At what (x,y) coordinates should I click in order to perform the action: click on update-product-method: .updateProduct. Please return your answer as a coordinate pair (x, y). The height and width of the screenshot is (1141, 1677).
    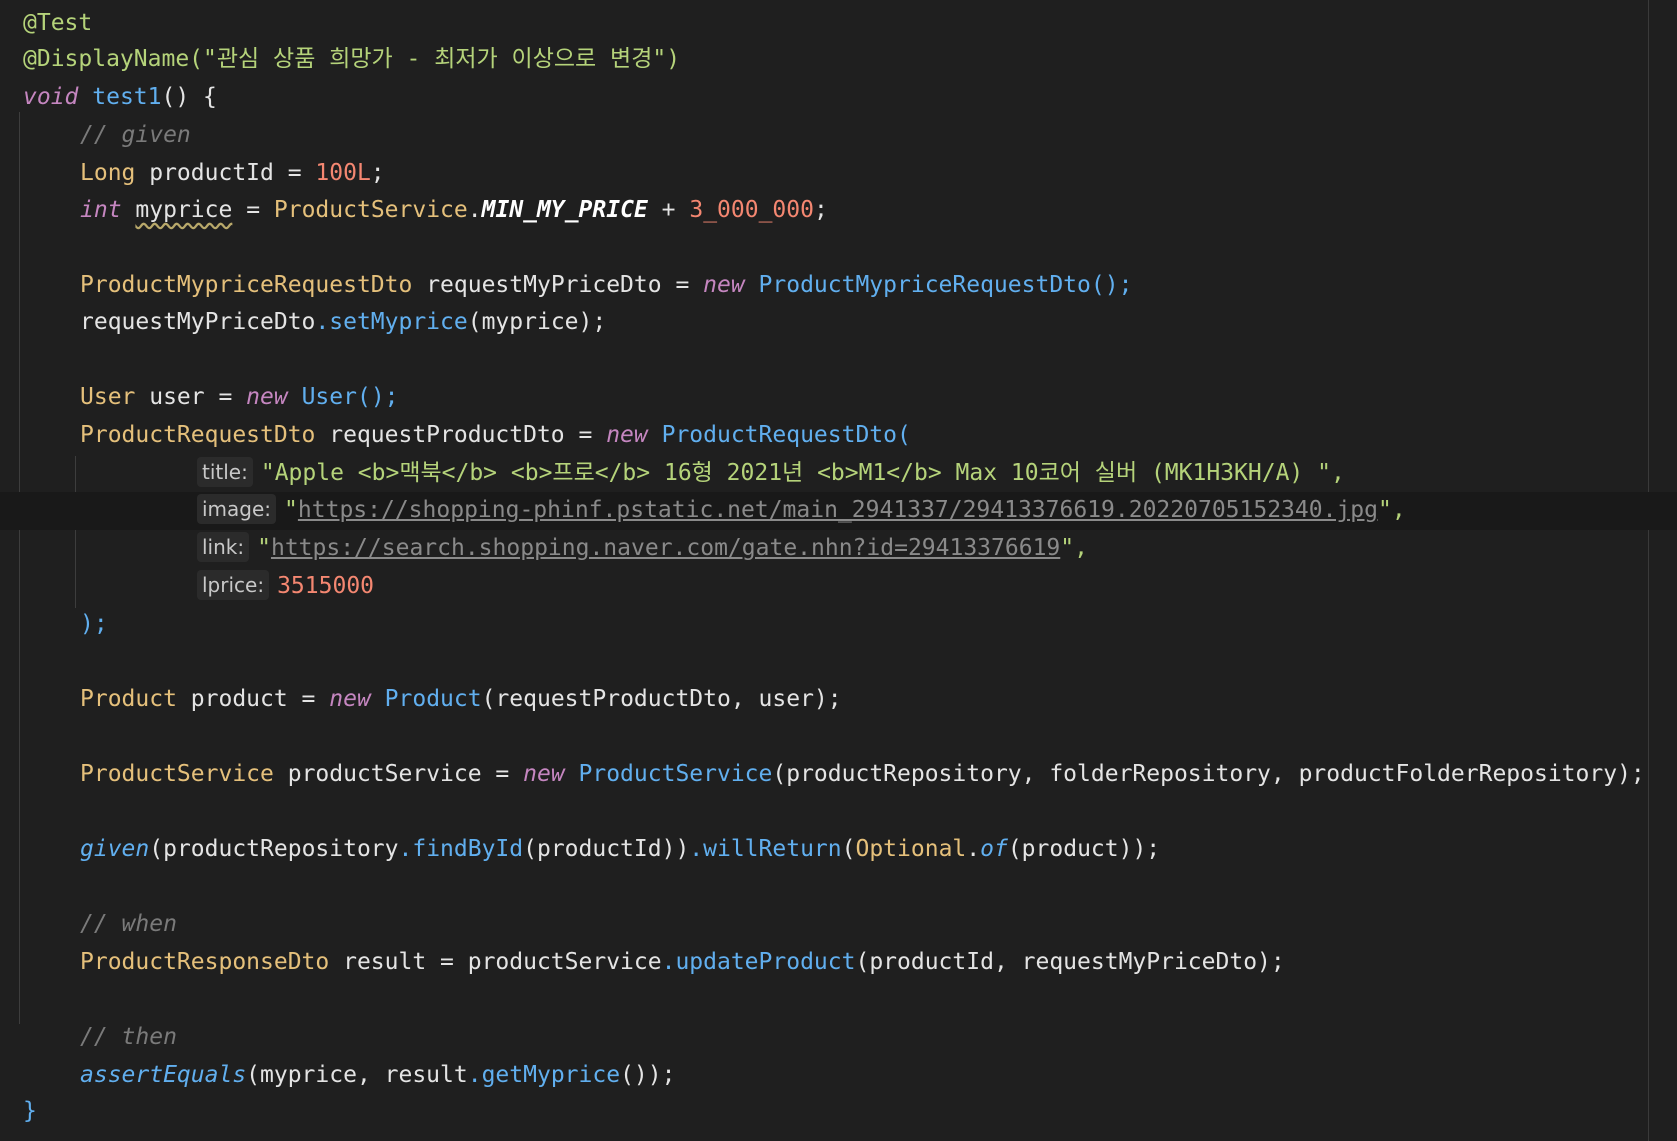
    Looking at the image, I should click on (758, 962).